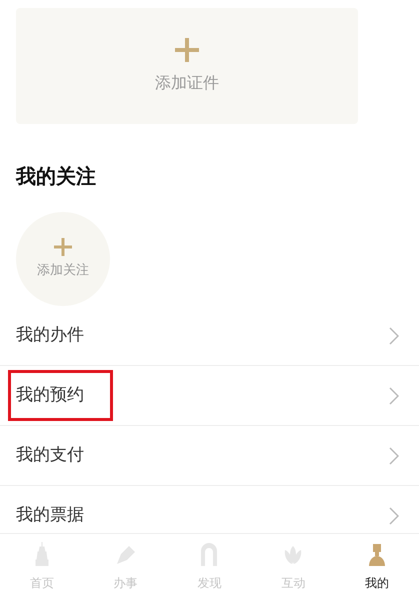 Image resolution: width=419 pixels, height=600 pixels. Describe the element at coordinates (377, 567) in the screenshot. I see `tab-item: 我的` at that location.